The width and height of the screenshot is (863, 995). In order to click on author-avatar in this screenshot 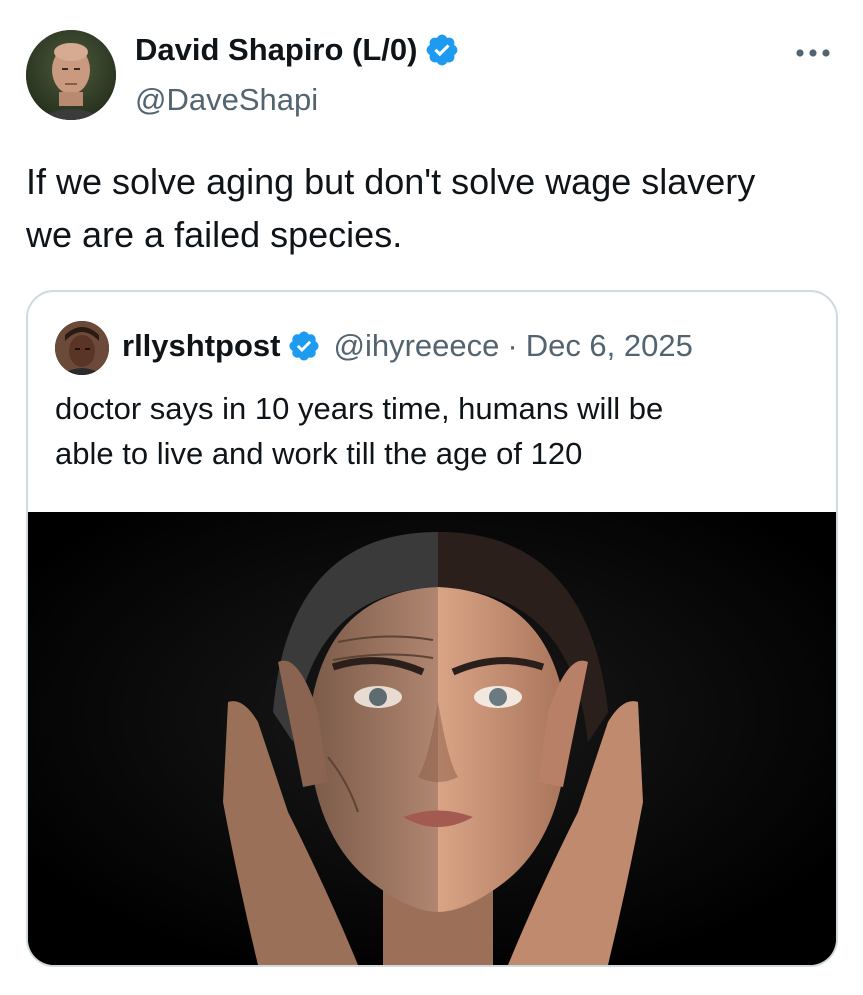, I will do `click(71, 75)`.